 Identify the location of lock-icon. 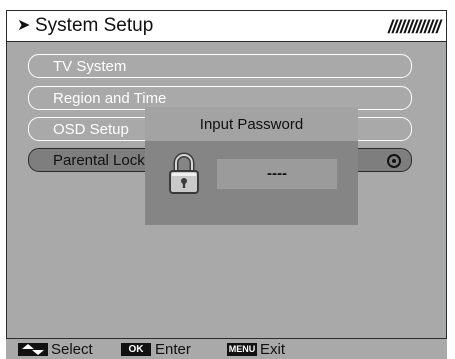
(184, 173).